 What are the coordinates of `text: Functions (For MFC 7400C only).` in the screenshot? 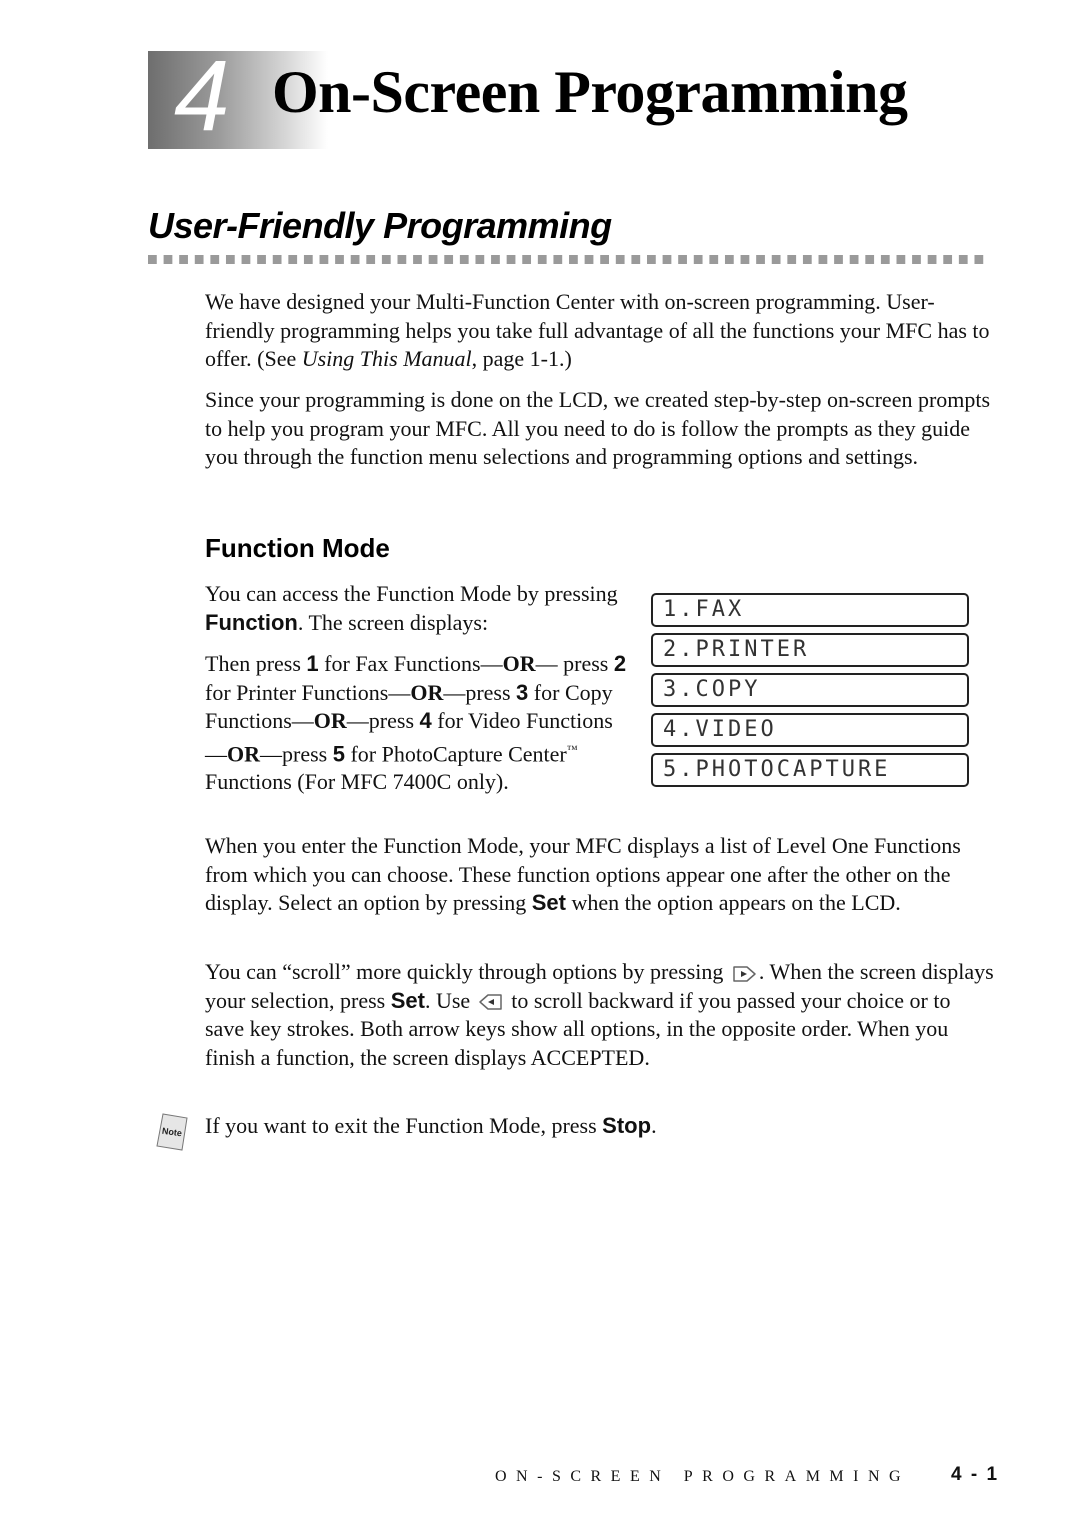 It's located at (357, 782).